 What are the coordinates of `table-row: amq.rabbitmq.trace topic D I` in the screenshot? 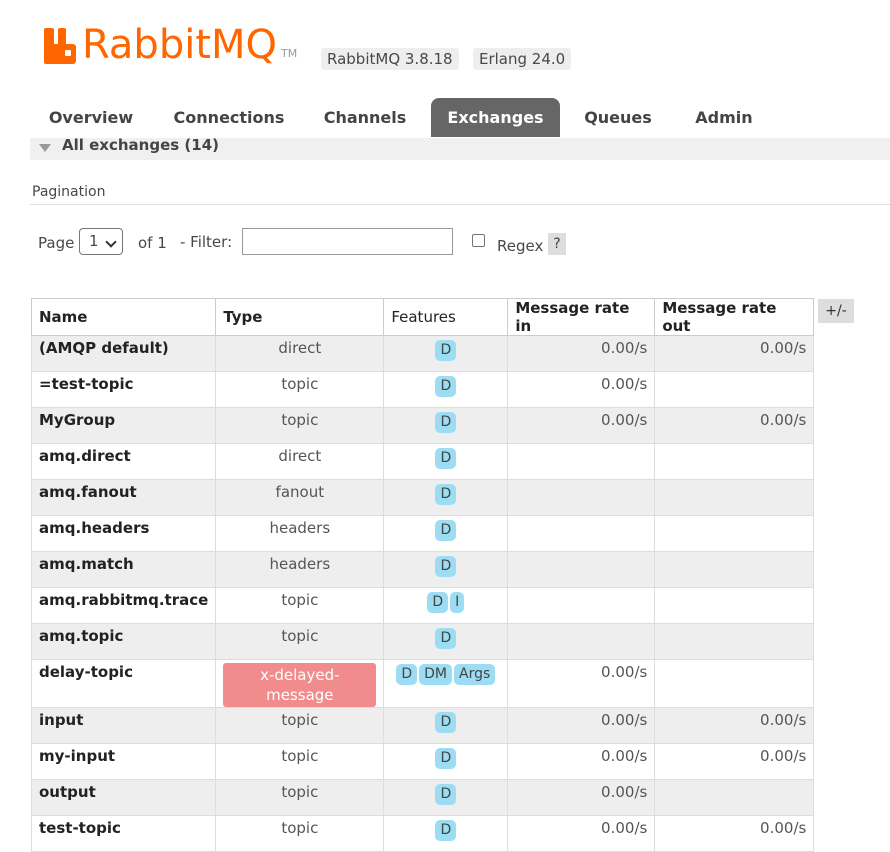 It's located at (422, 605).